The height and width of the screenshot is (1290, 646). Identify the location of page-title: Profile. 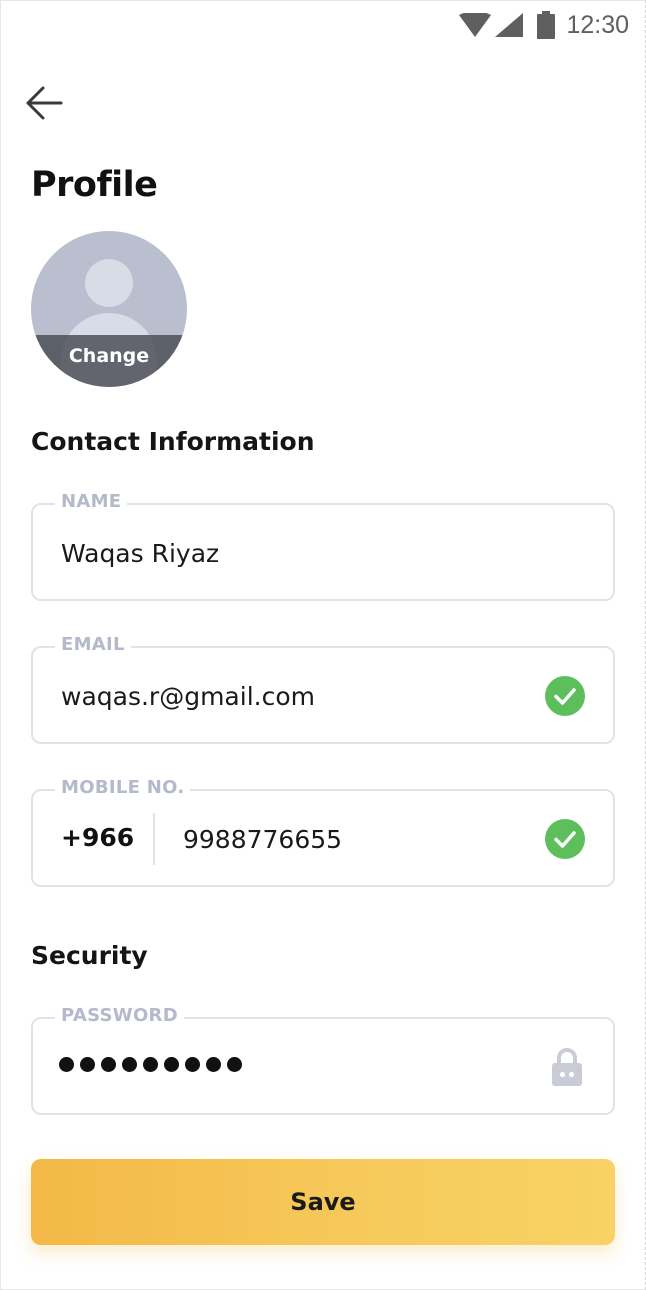
(94, 185).